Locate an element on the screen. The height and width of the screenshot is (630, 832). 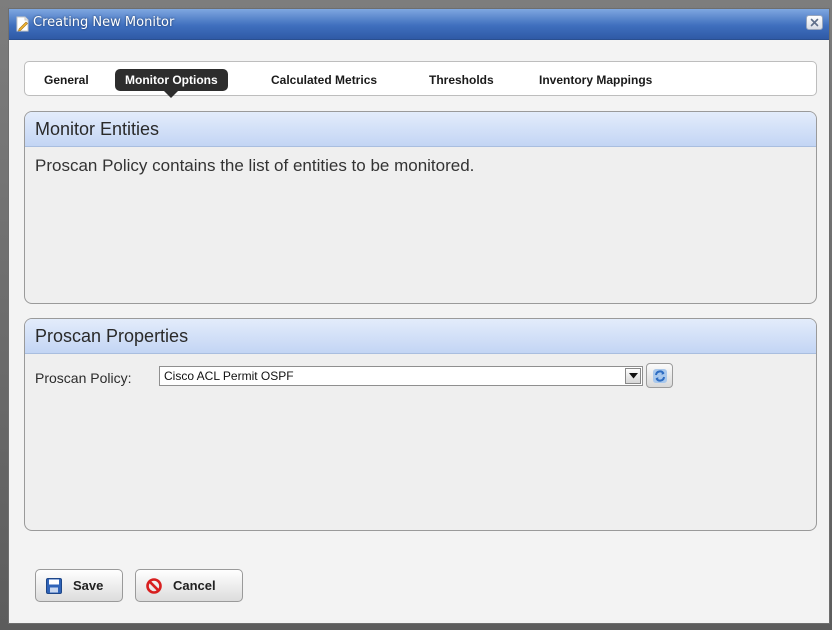
tab-label: Inventory Mappings is located at coordinates (596, 80).